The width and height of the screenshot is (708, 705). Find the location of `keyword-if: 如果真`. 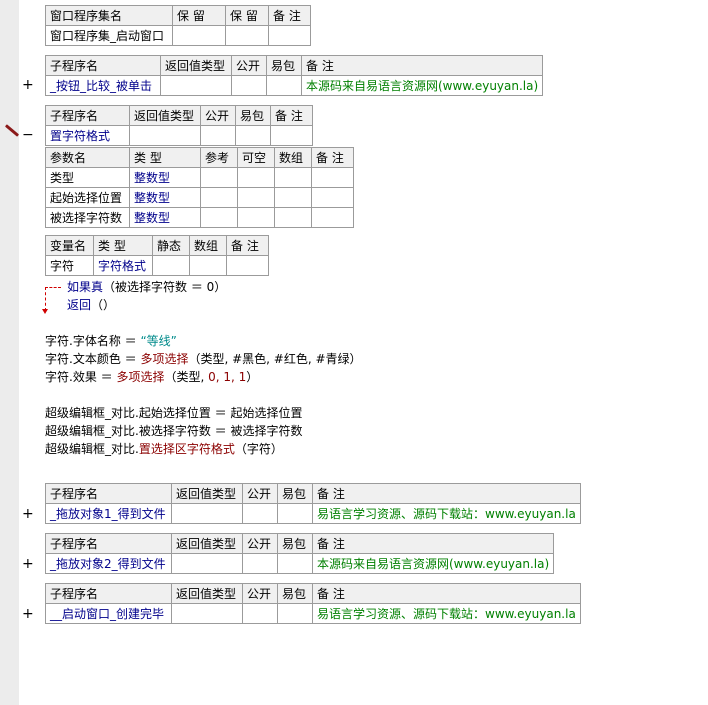

keyword-if: 如果真 is located at coordinates (85, 287).